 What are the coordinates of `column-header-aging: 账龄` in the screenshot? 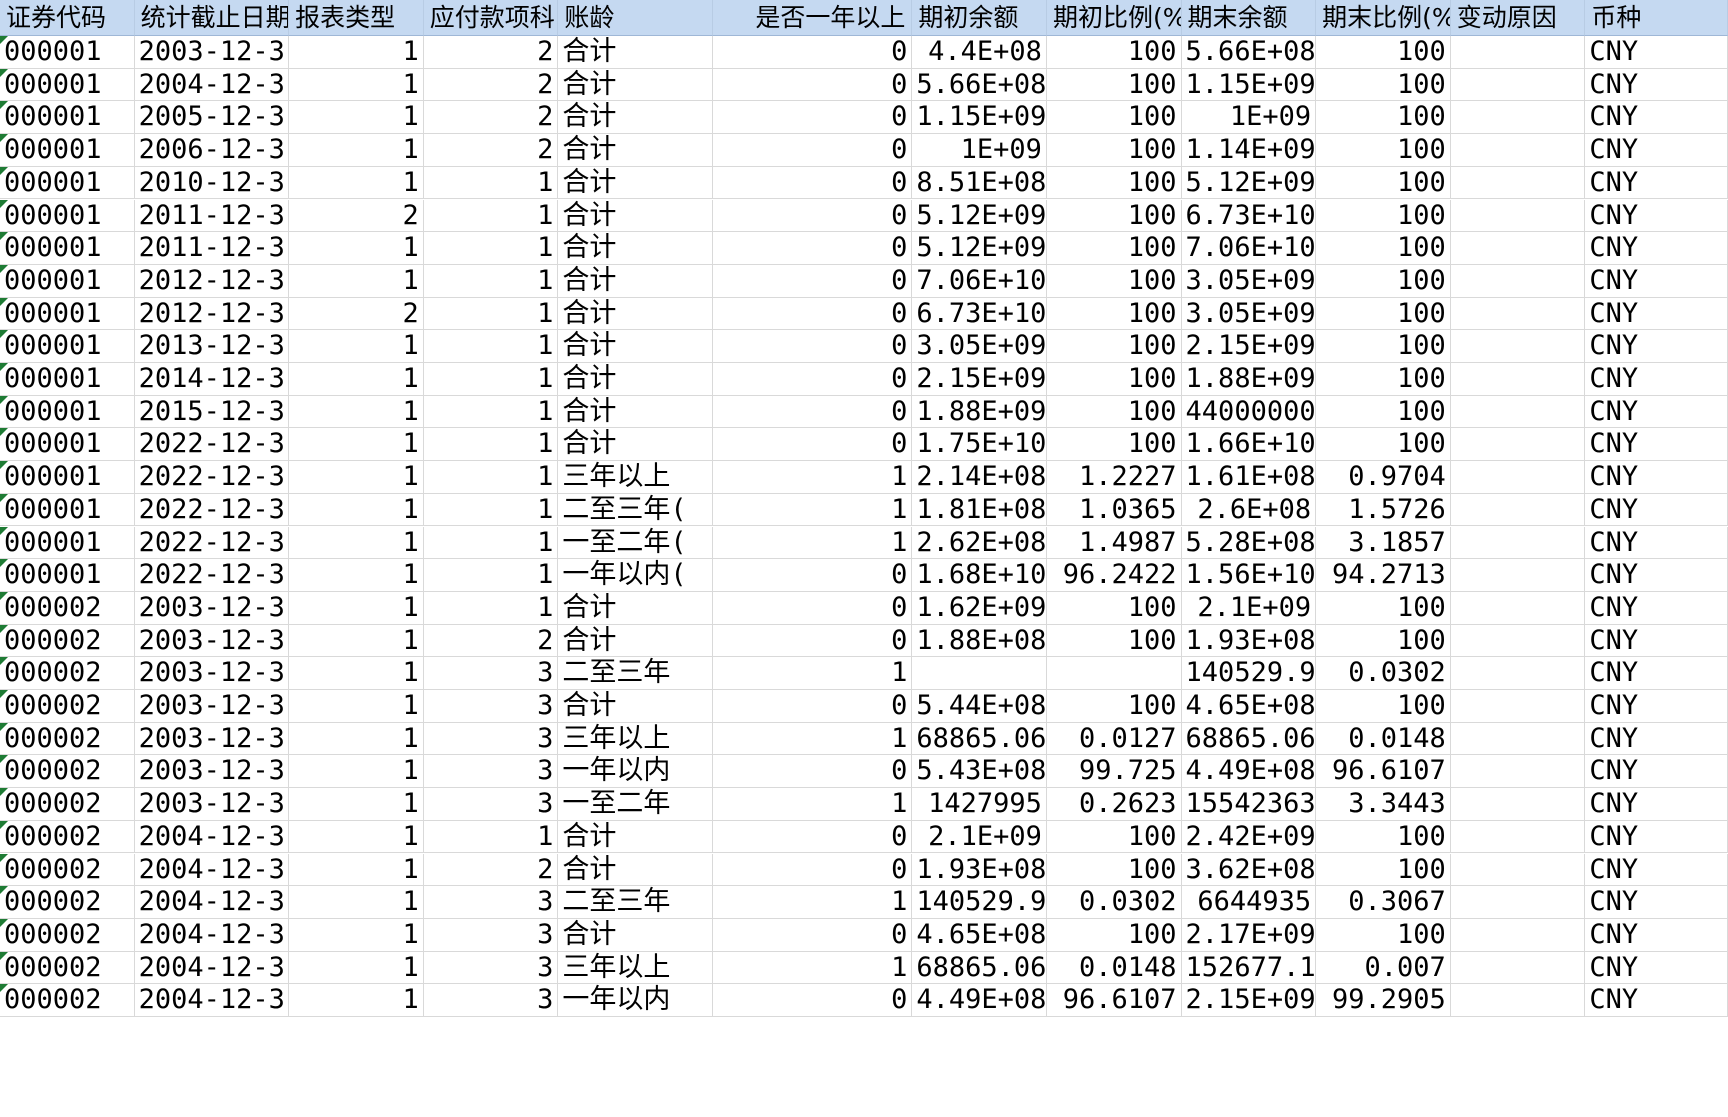 It's located at (635, 18).